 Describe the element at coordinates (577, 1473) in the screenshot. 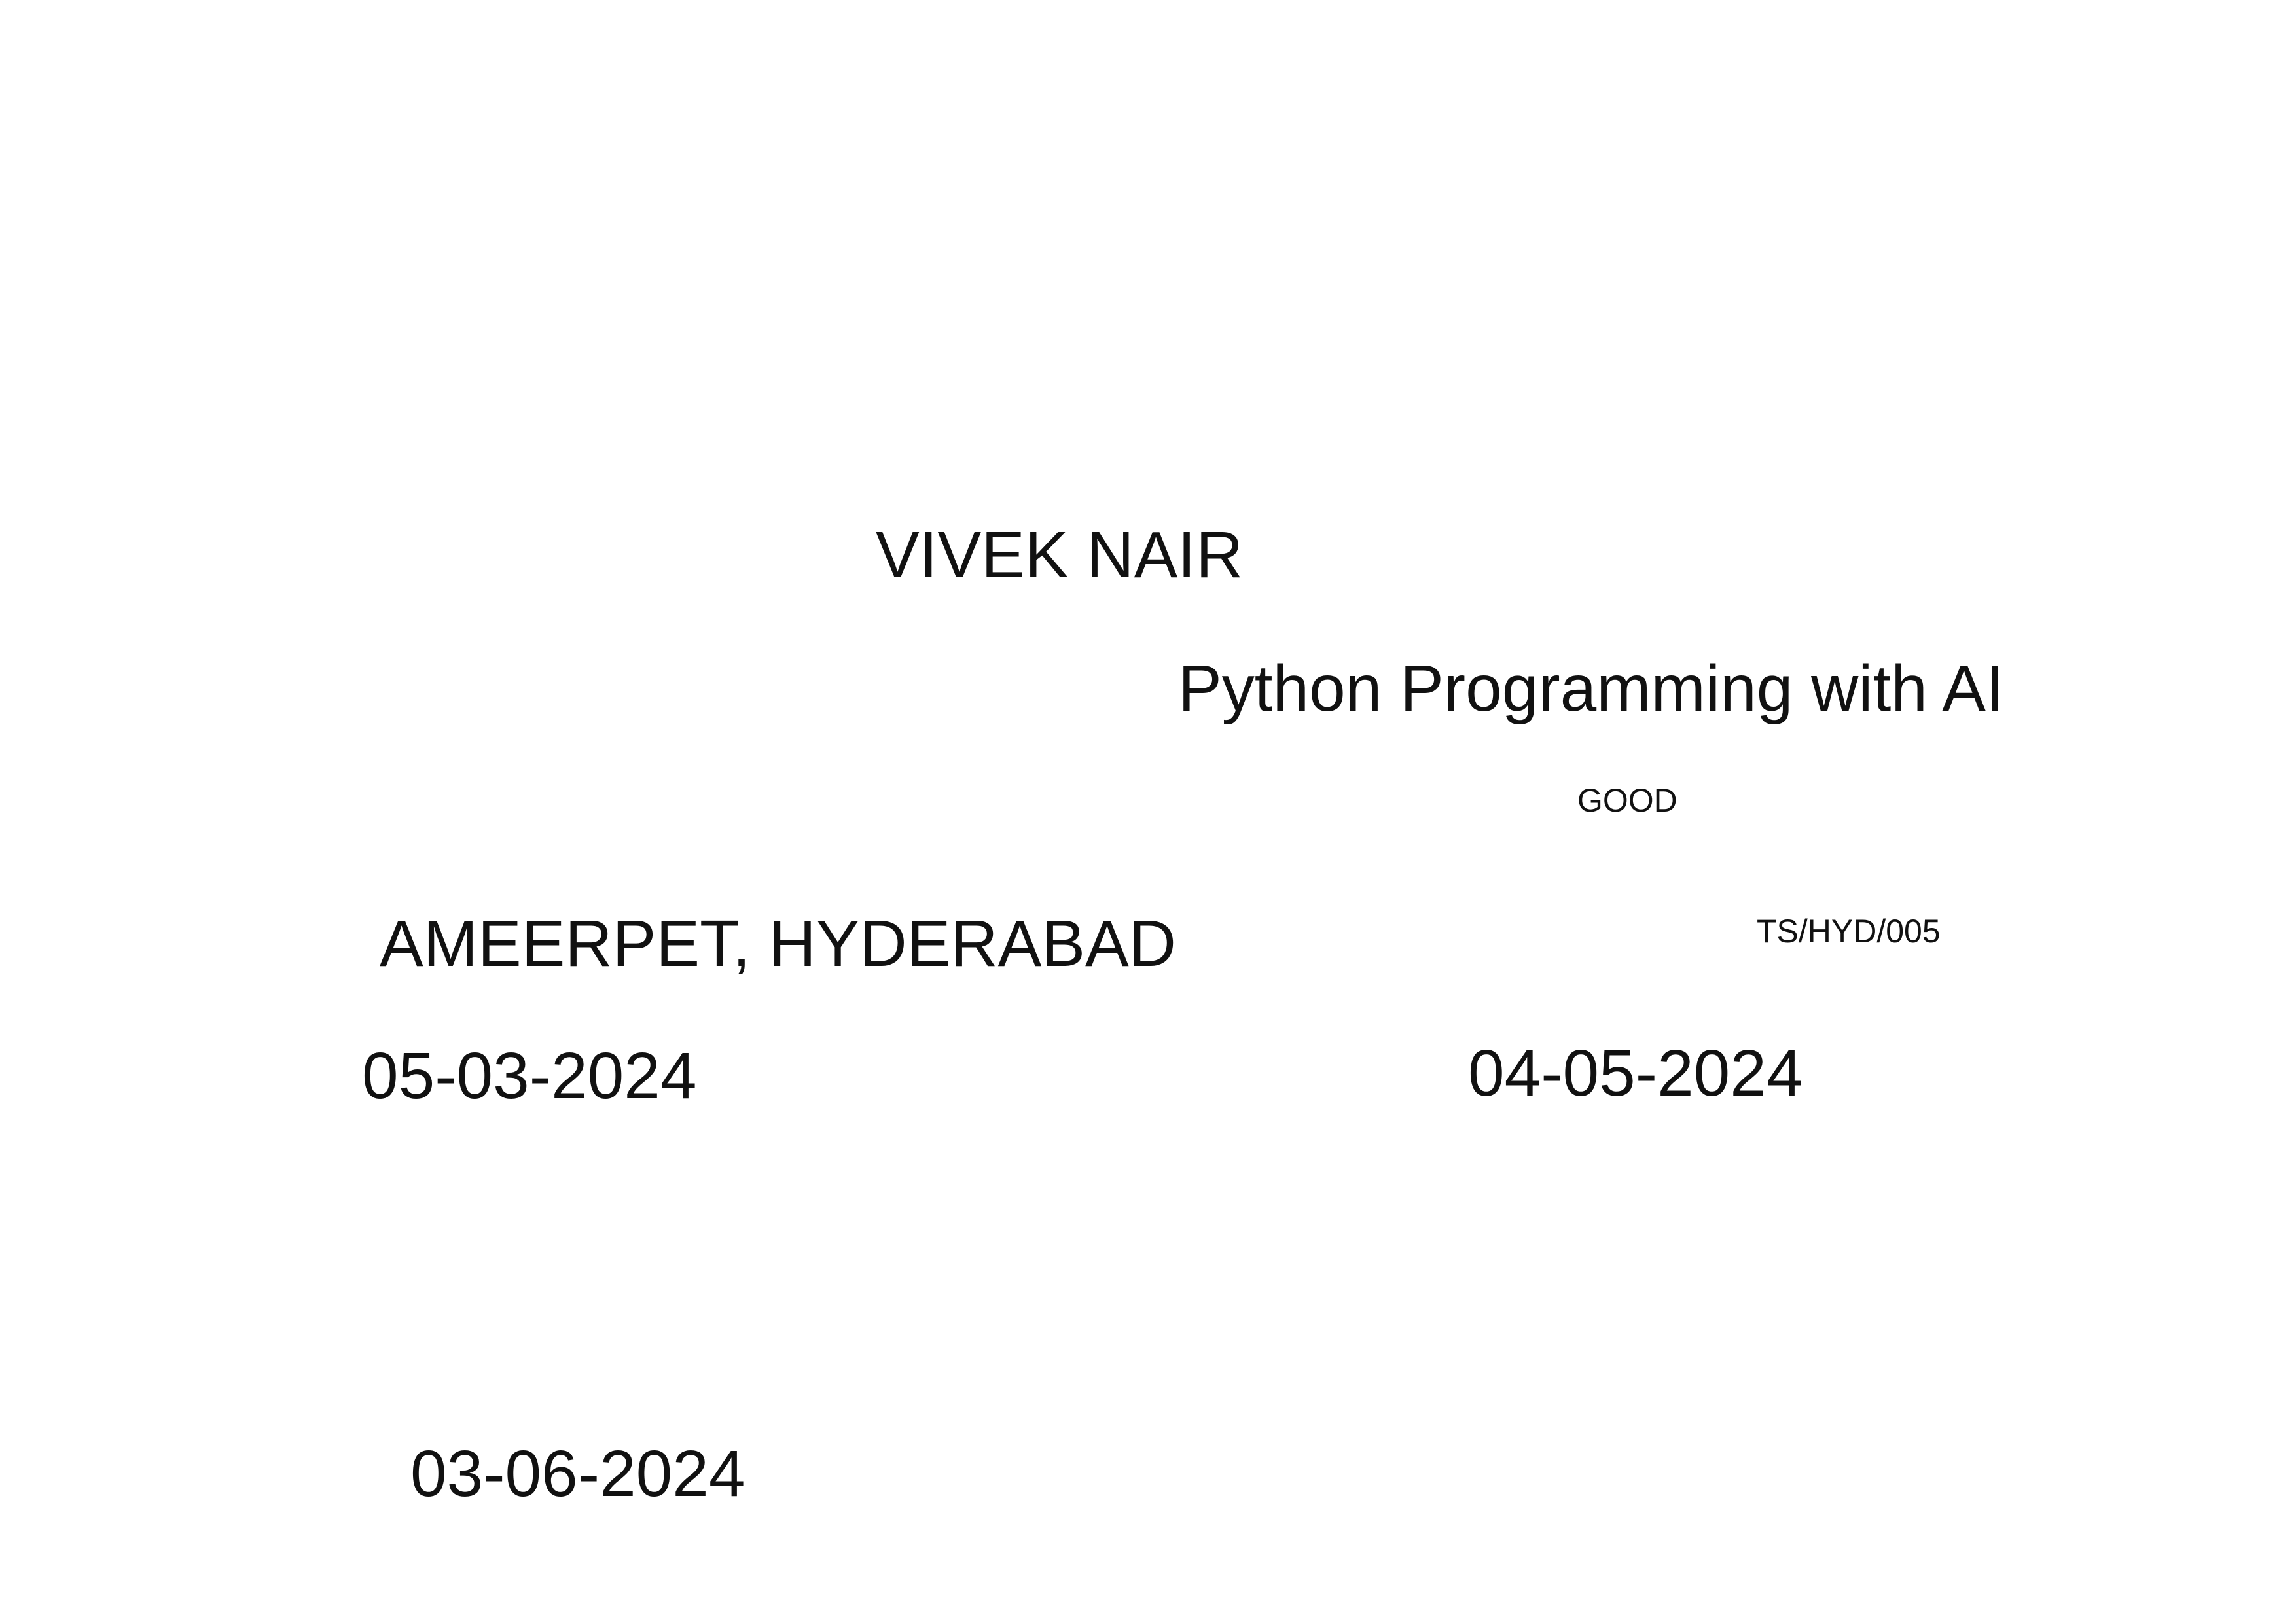

I see `issue-date: 03-06-2024` at that location.